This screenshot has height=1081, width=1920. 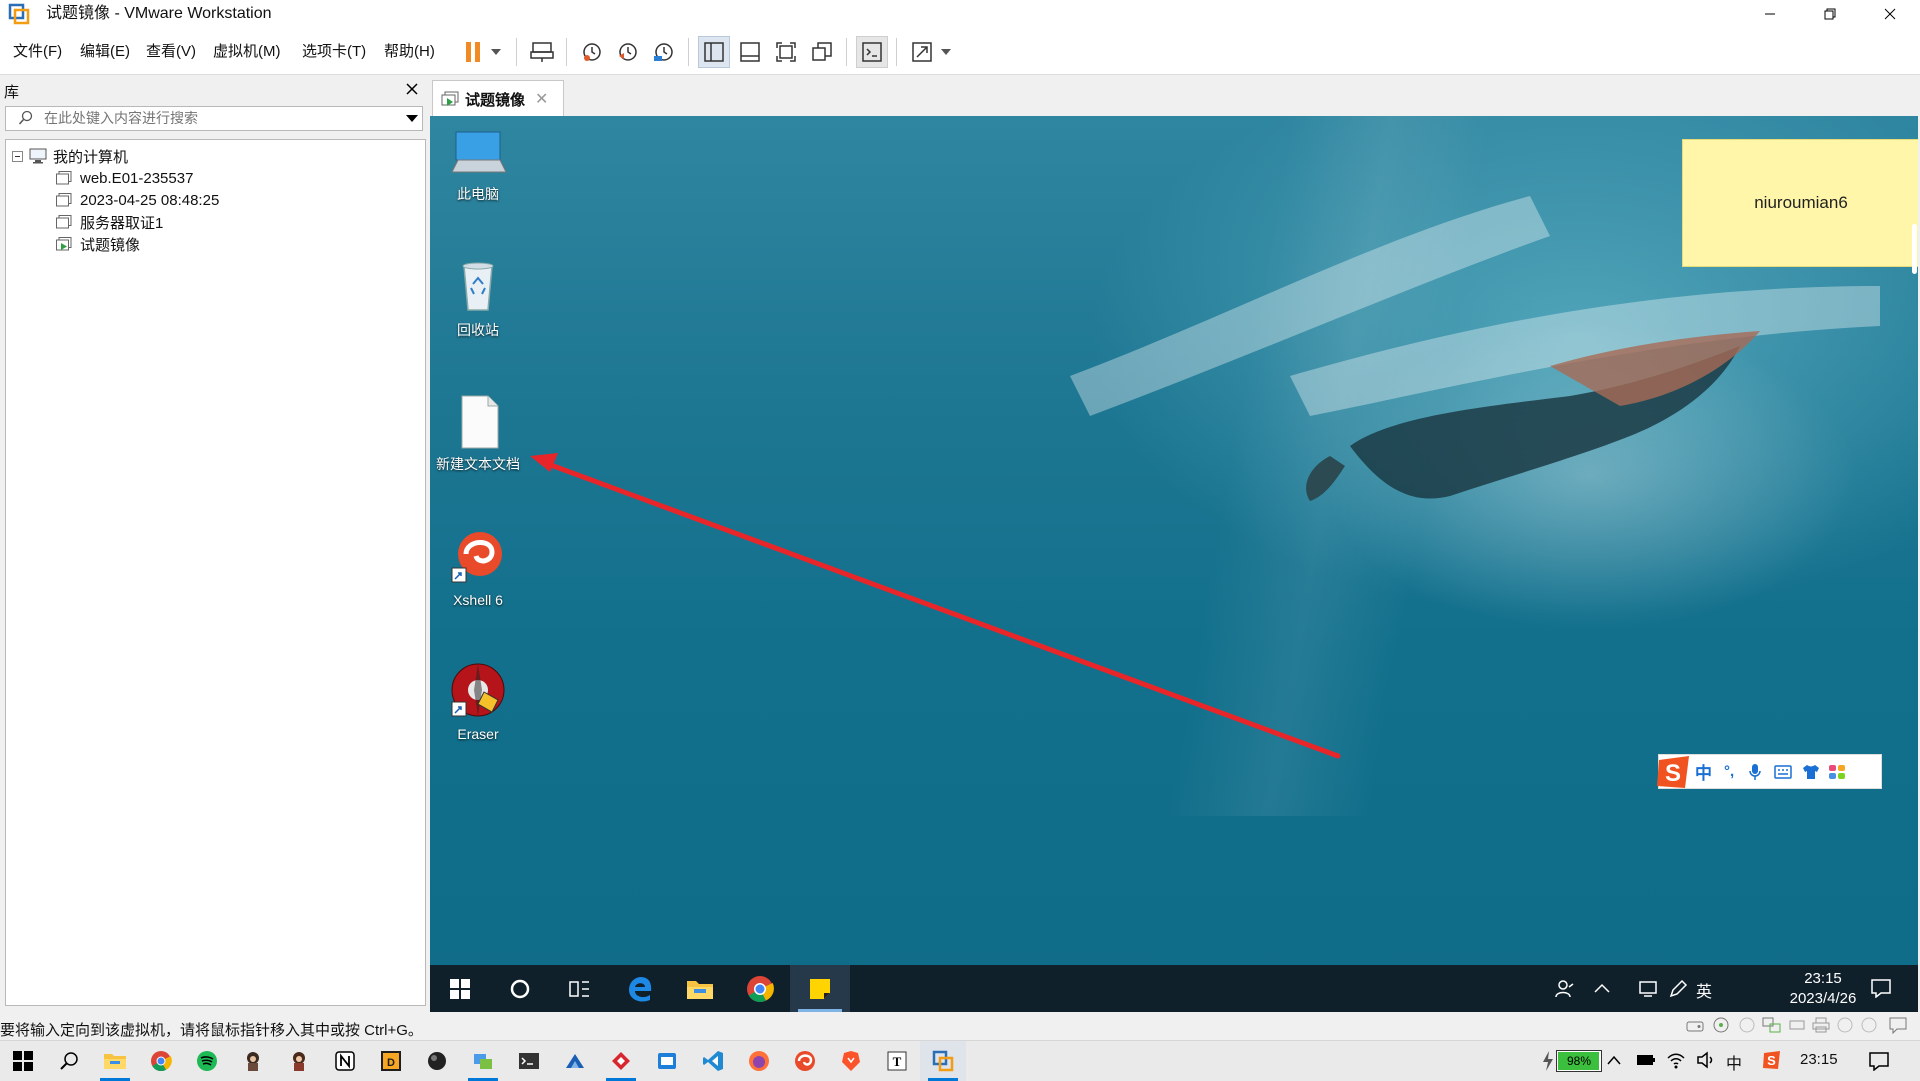 I want to click on send-ctrl-alt-del-button, so click(x=542, y=52).